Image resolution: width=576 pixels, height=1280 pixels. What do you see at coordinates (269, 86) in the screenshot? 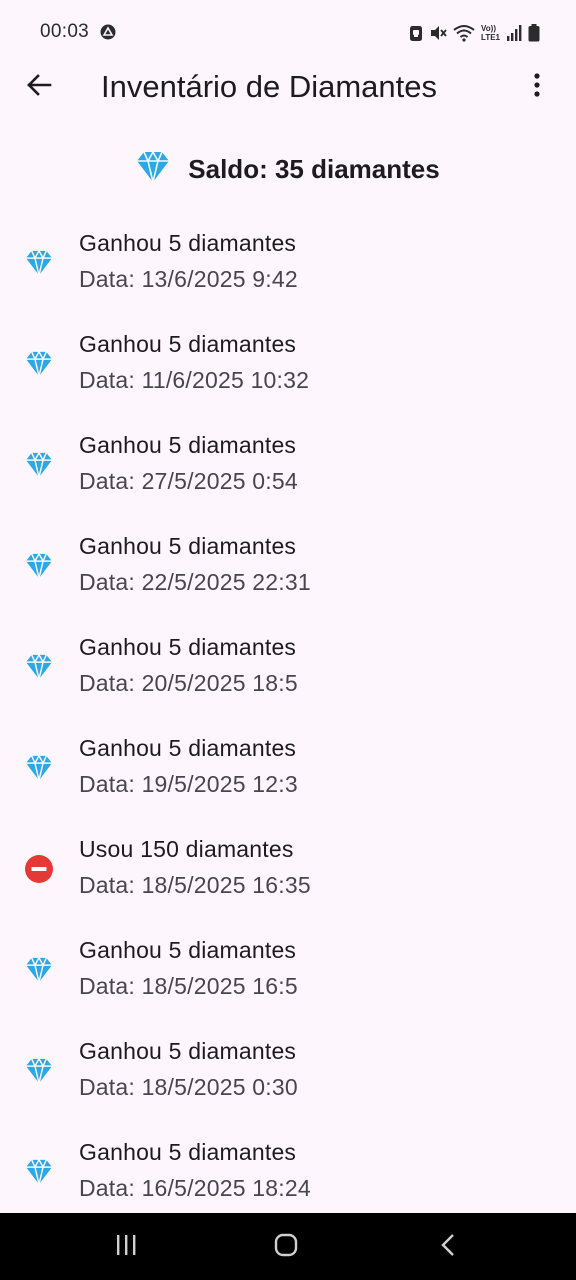
I see `page-title: Inventário de Diamantes` at bounding box center [269, 86].